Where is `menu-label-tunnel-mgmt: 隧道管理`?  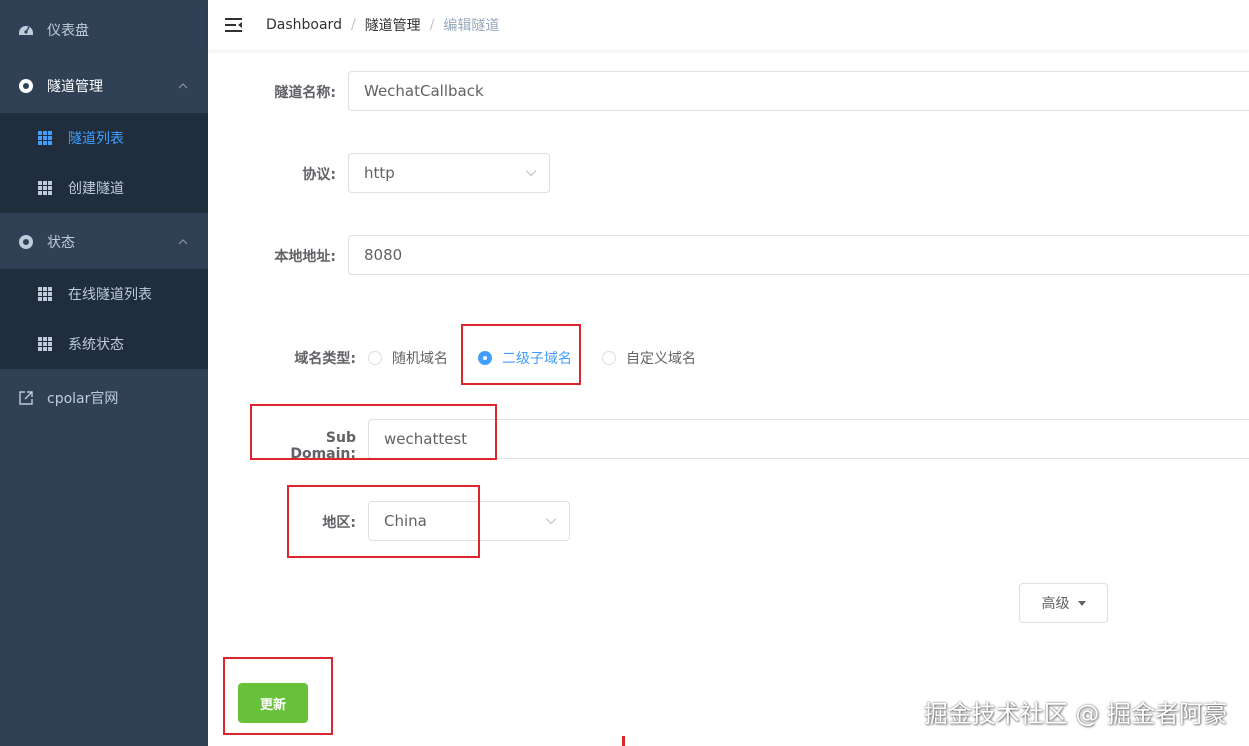 menu-label-tunnel-mgmt: 隧道管理 is located at coordinates (75, 87).